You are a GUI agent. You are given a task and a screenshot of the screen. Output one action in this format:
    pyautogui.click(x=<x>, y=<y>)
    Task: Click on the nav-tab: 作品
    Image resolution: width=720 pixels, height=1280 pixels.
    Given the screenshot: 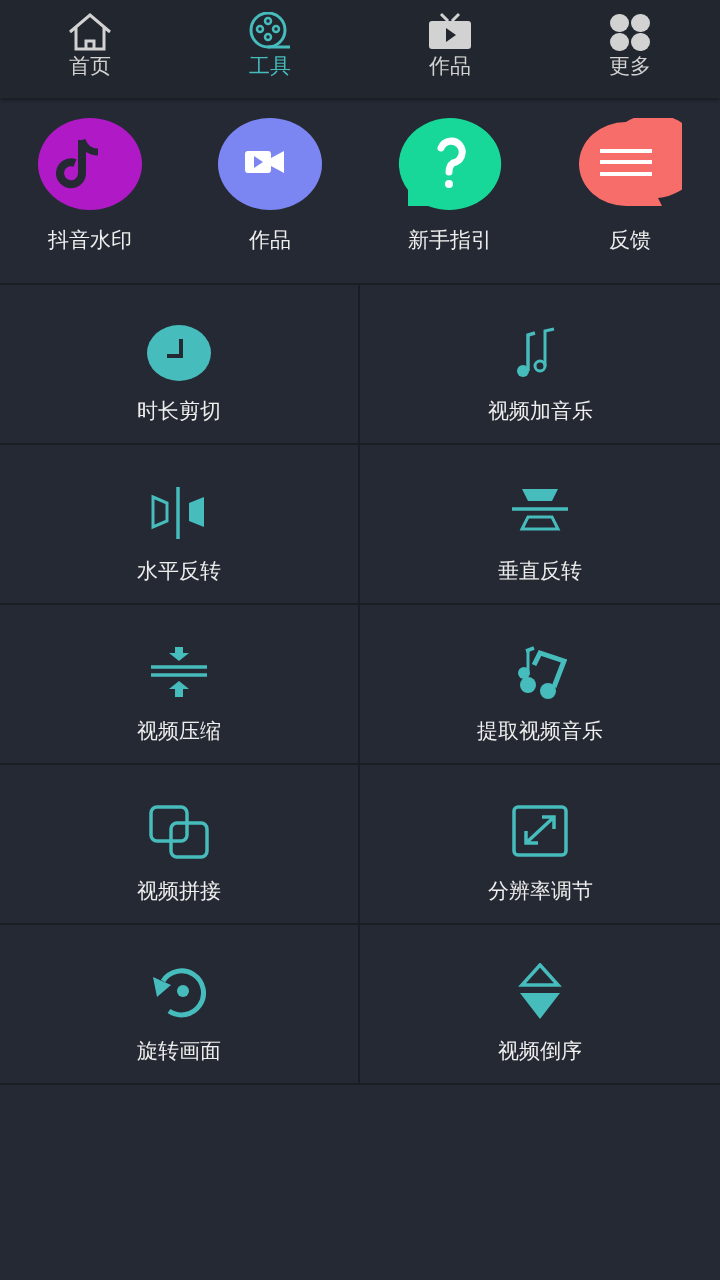 What is the action you would take?
    pyautogui.click(x=450, y=49)
    